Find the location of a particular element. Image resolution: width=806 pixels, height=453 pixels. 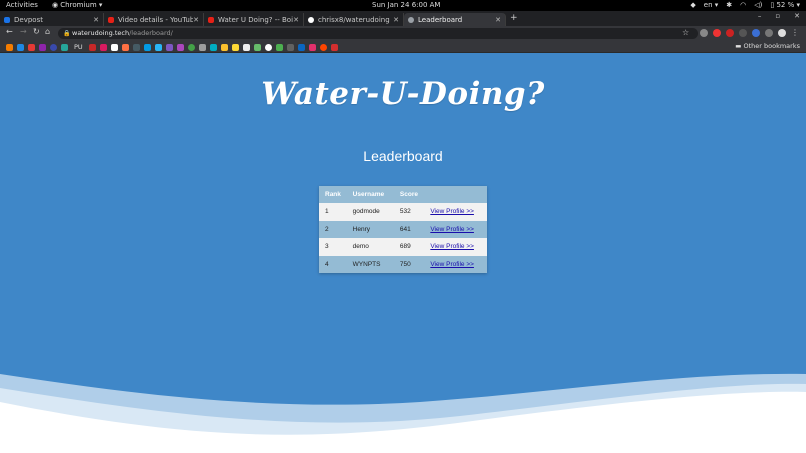

tab-youtube: Video details - YouTube S ✕ is located at coordinates (154, 19).